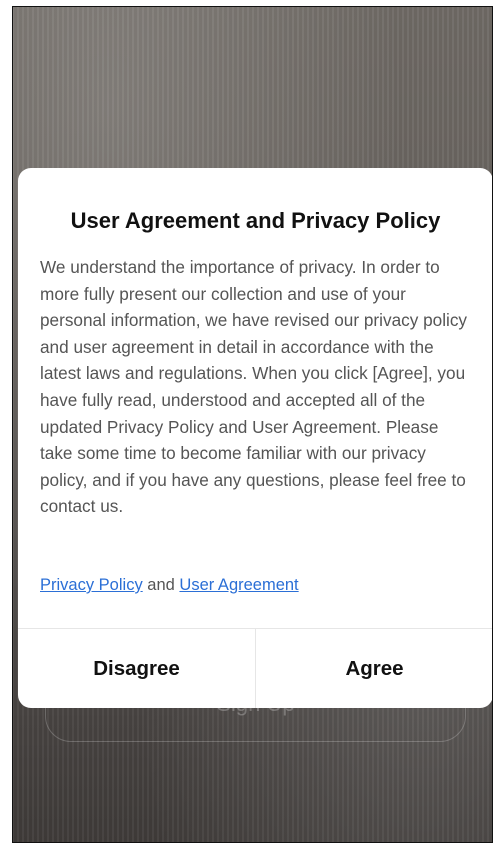 The height and width of the screenshot is (843, 493). I want to click on agree-button: Agree, so click(374, 668).